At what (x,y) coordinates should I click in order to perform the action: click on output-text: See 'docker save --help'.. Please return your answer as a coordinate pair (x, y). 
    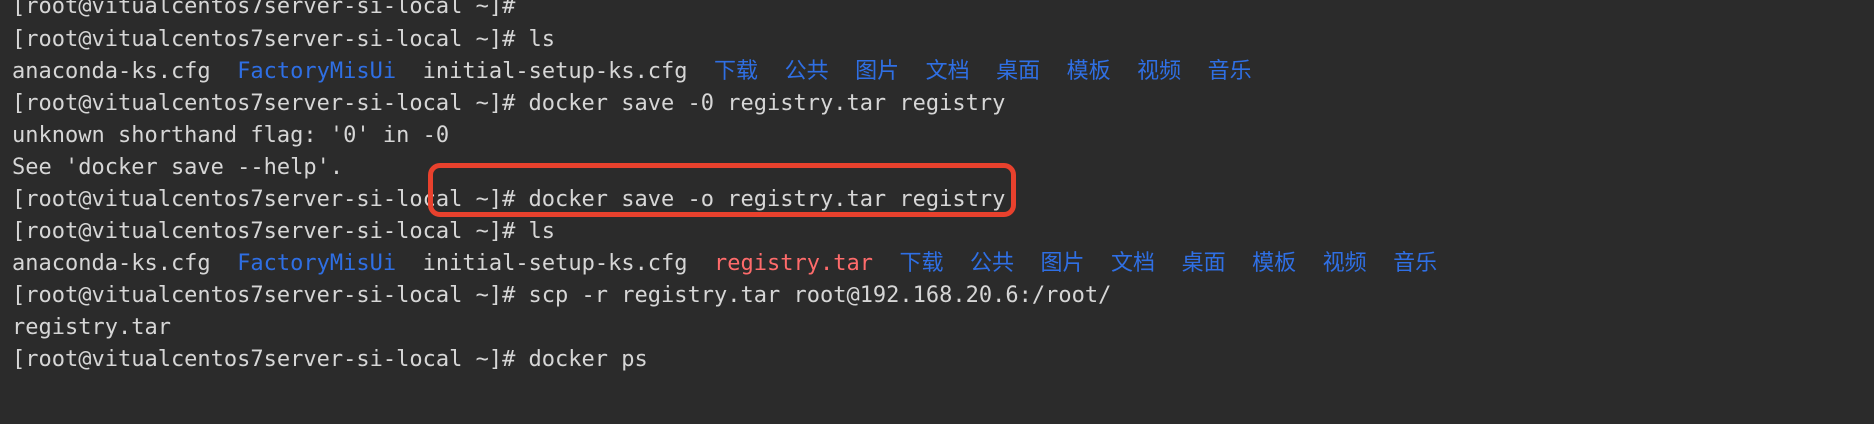
    Looking at the image, I should click on (178, 167).